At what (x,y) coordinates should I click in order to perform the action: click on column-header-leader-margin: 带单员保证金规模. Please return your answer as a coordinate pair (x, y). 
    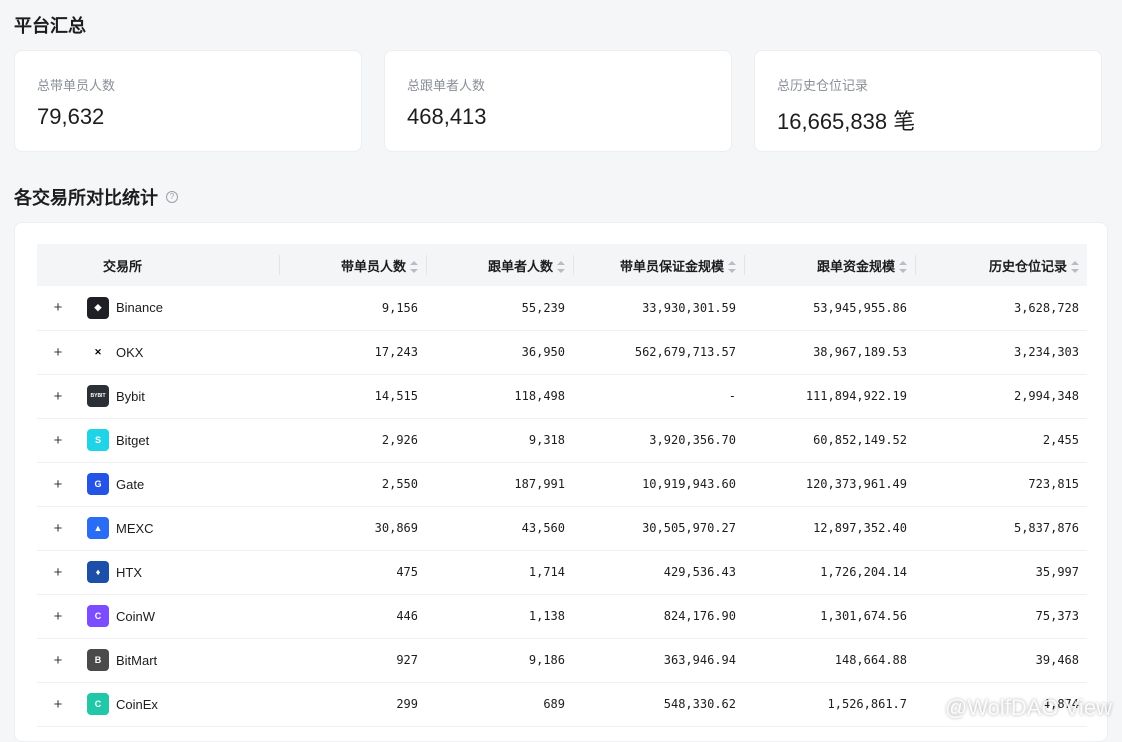
    Looking at the image, I should click on (658, 265).